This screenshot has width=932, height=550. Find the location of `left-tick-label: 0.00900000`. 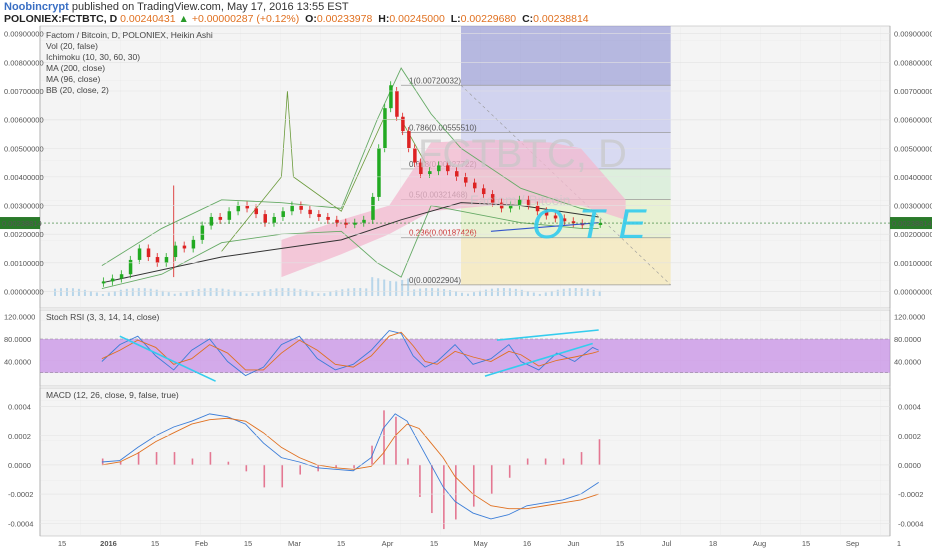

left-tick-label: 0.00900000 is located at coordinates (24, 34).